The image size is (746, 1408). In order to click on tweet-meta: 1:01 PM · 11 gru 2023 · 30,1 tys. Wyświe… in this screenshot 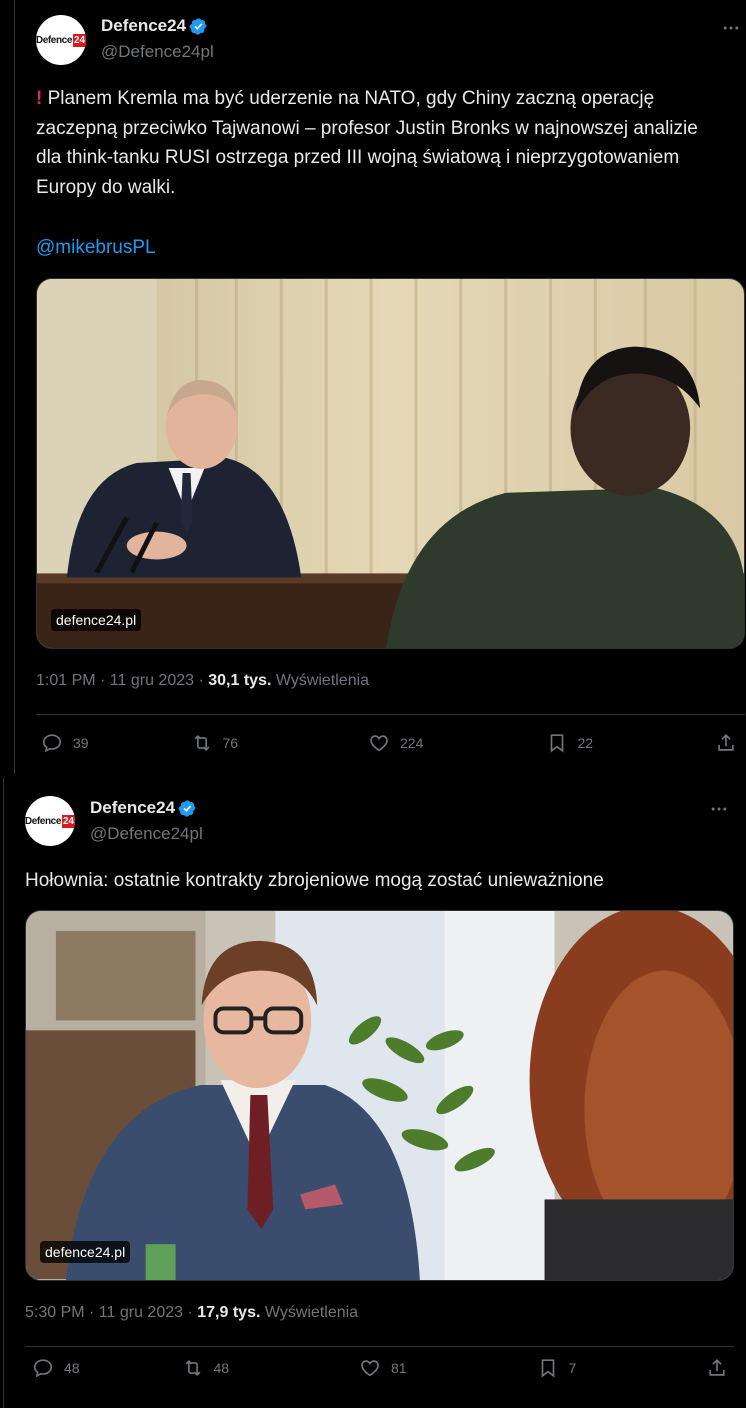, I will do `click(202, 681)`.